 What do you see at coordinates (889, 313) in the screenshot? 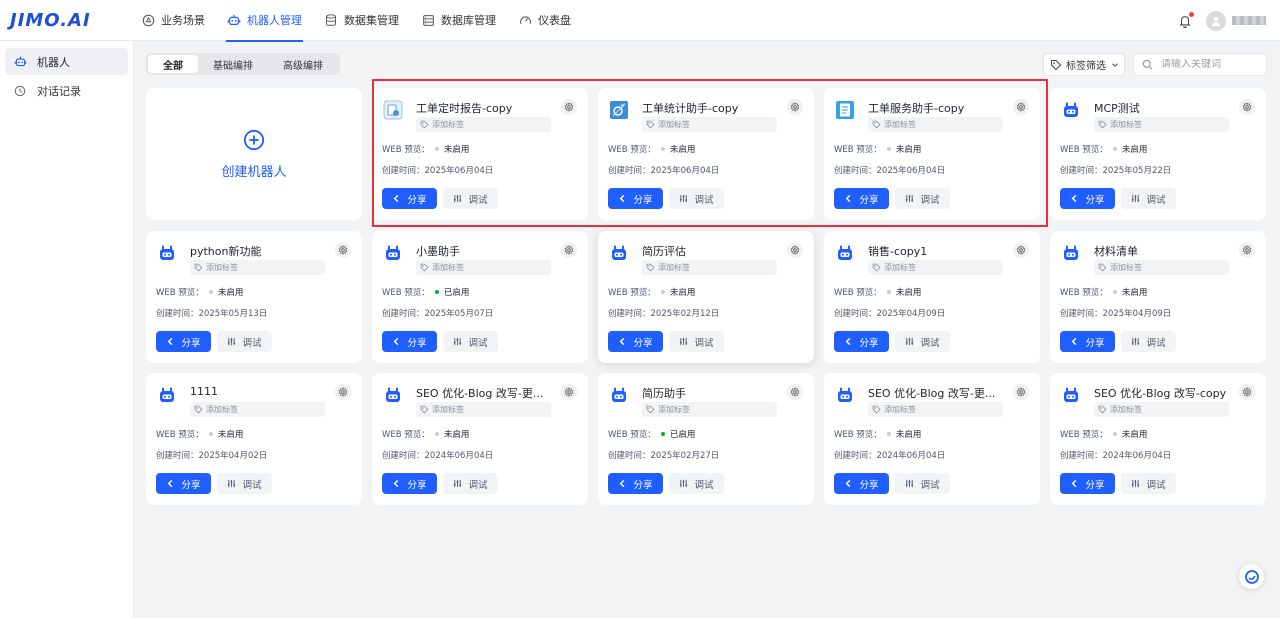
I see `created-row: 创建时间： 2025年04月09日` at bounding box center [889, 313].